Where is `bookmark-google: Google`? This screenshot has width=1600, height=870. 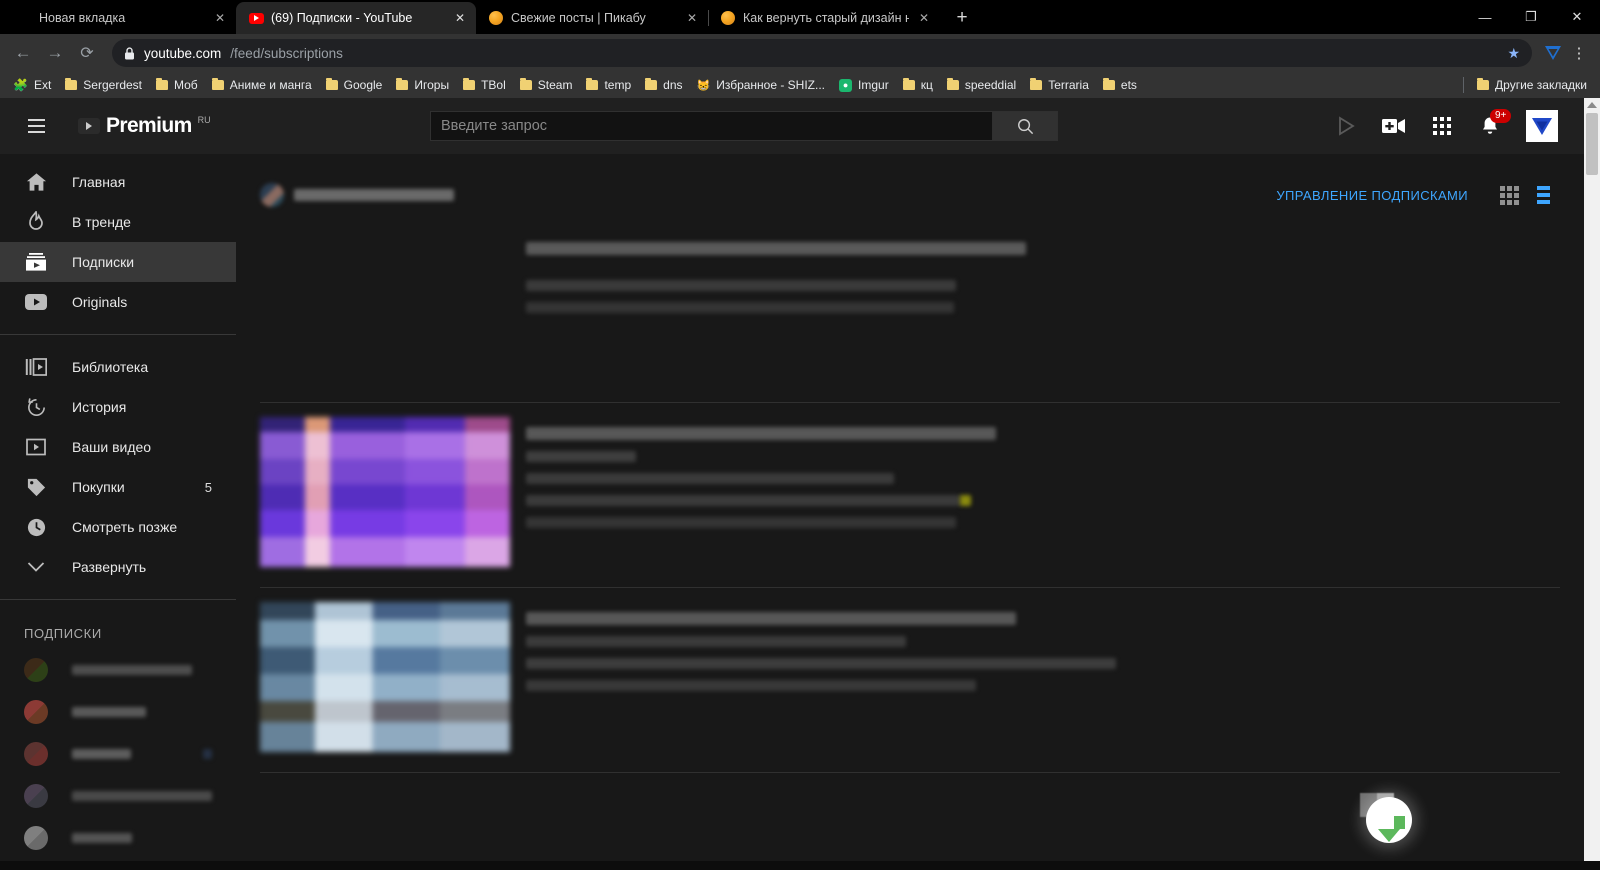
bookmark-google: Google is located at coordinates (354, 85).